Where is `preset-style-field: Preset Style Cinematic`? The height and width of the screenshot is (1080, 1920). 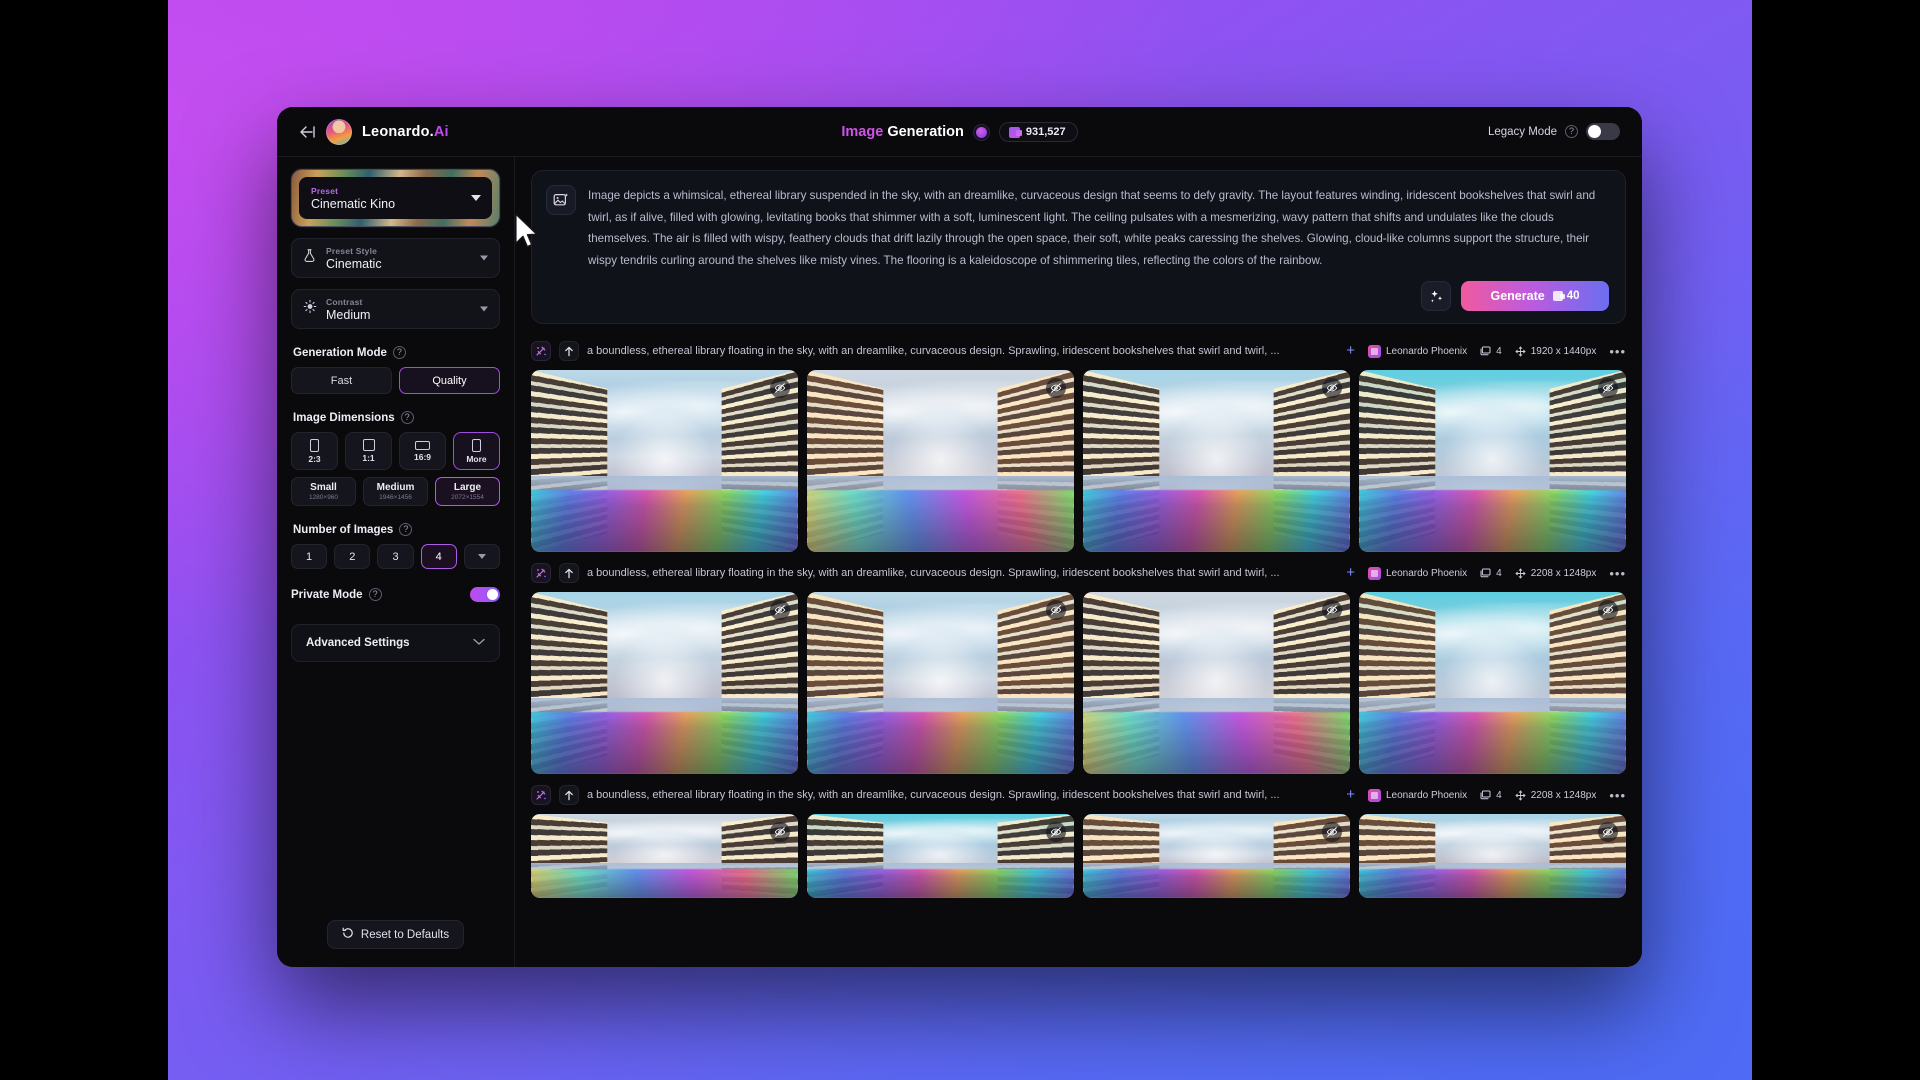
preset-style-field: Preset Style Cinematic is located at coordinates (395, 258).